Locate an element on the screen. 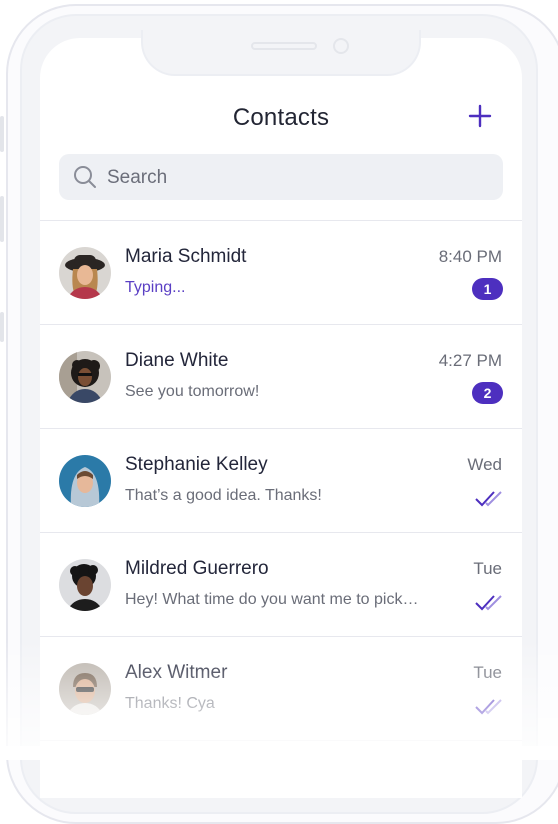  contact-name: Stephanie Kelley is located at coordinates (196, 464).